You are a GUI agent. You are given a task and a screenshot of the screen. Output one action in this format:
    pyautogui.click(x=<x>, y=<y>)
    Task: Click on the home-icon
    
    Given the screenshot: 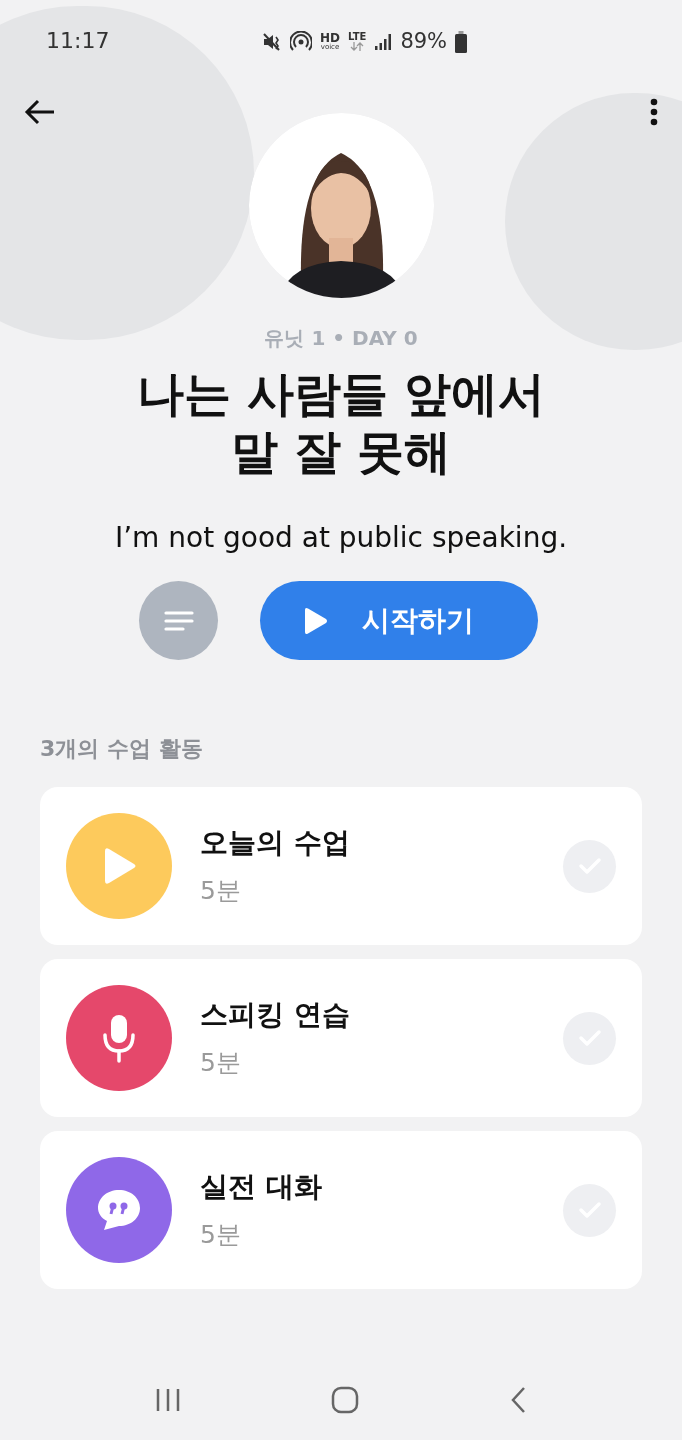 What is the action you would take?
    pyautogui.click(x=345, y=1400)
    